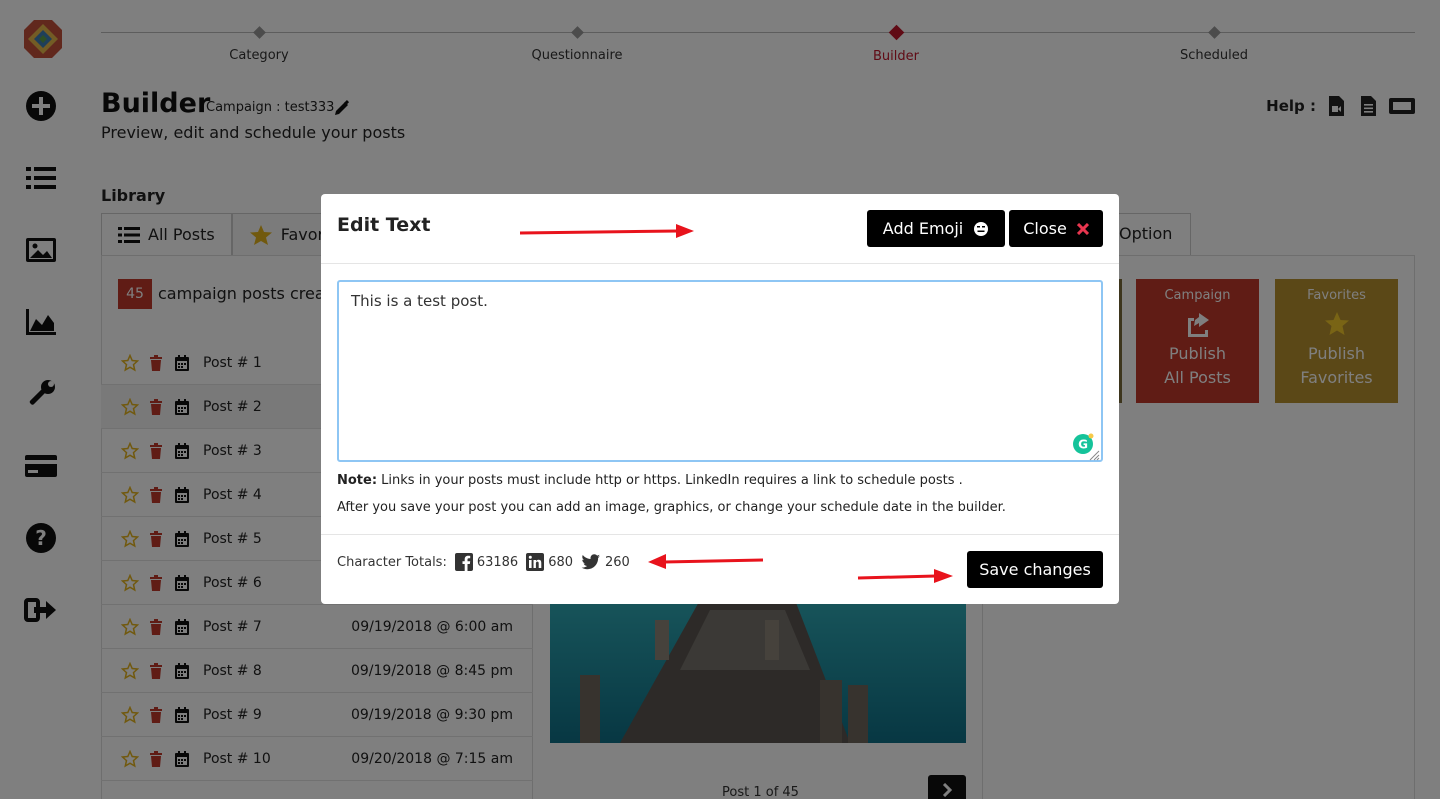 This screenshot has width=1440, height=799. I want to click on character-totals: Character Totals: 63186 680 260, so click(483, 562).